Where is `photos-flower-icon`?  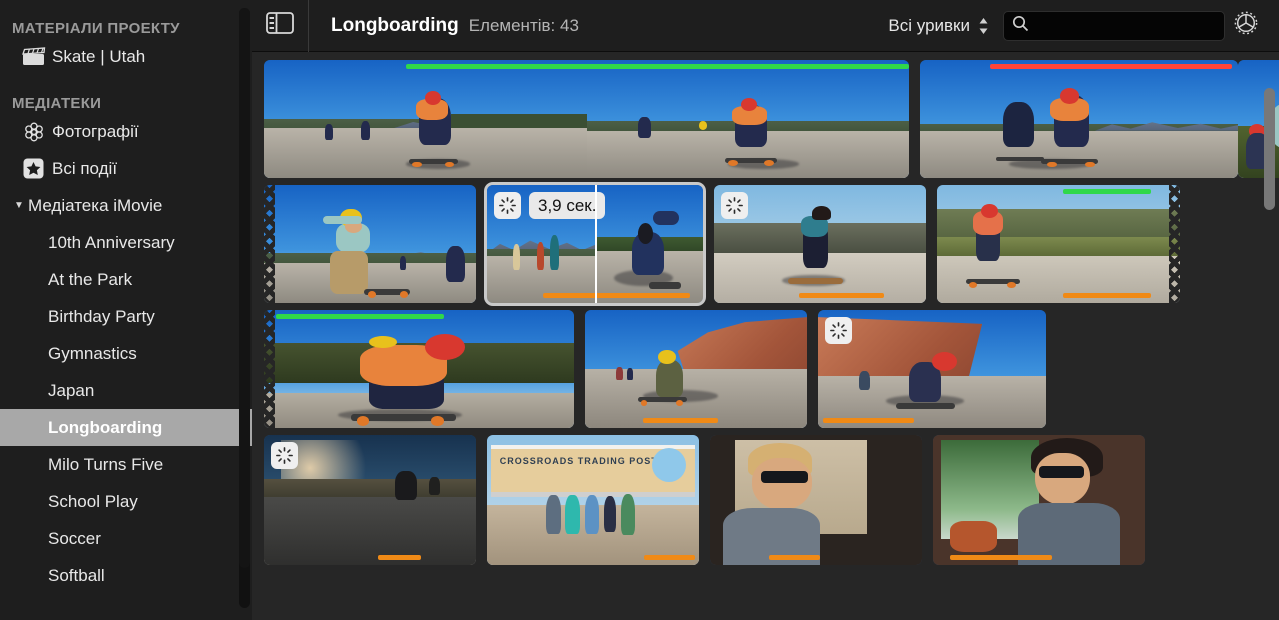
photos-flower-icon is located at coordinates (37, 132).